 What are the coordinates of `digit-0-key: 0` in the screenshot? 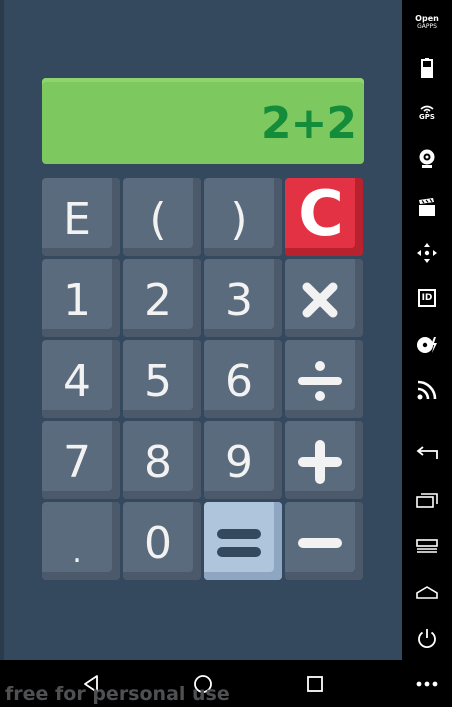 It's located at (162, 541).